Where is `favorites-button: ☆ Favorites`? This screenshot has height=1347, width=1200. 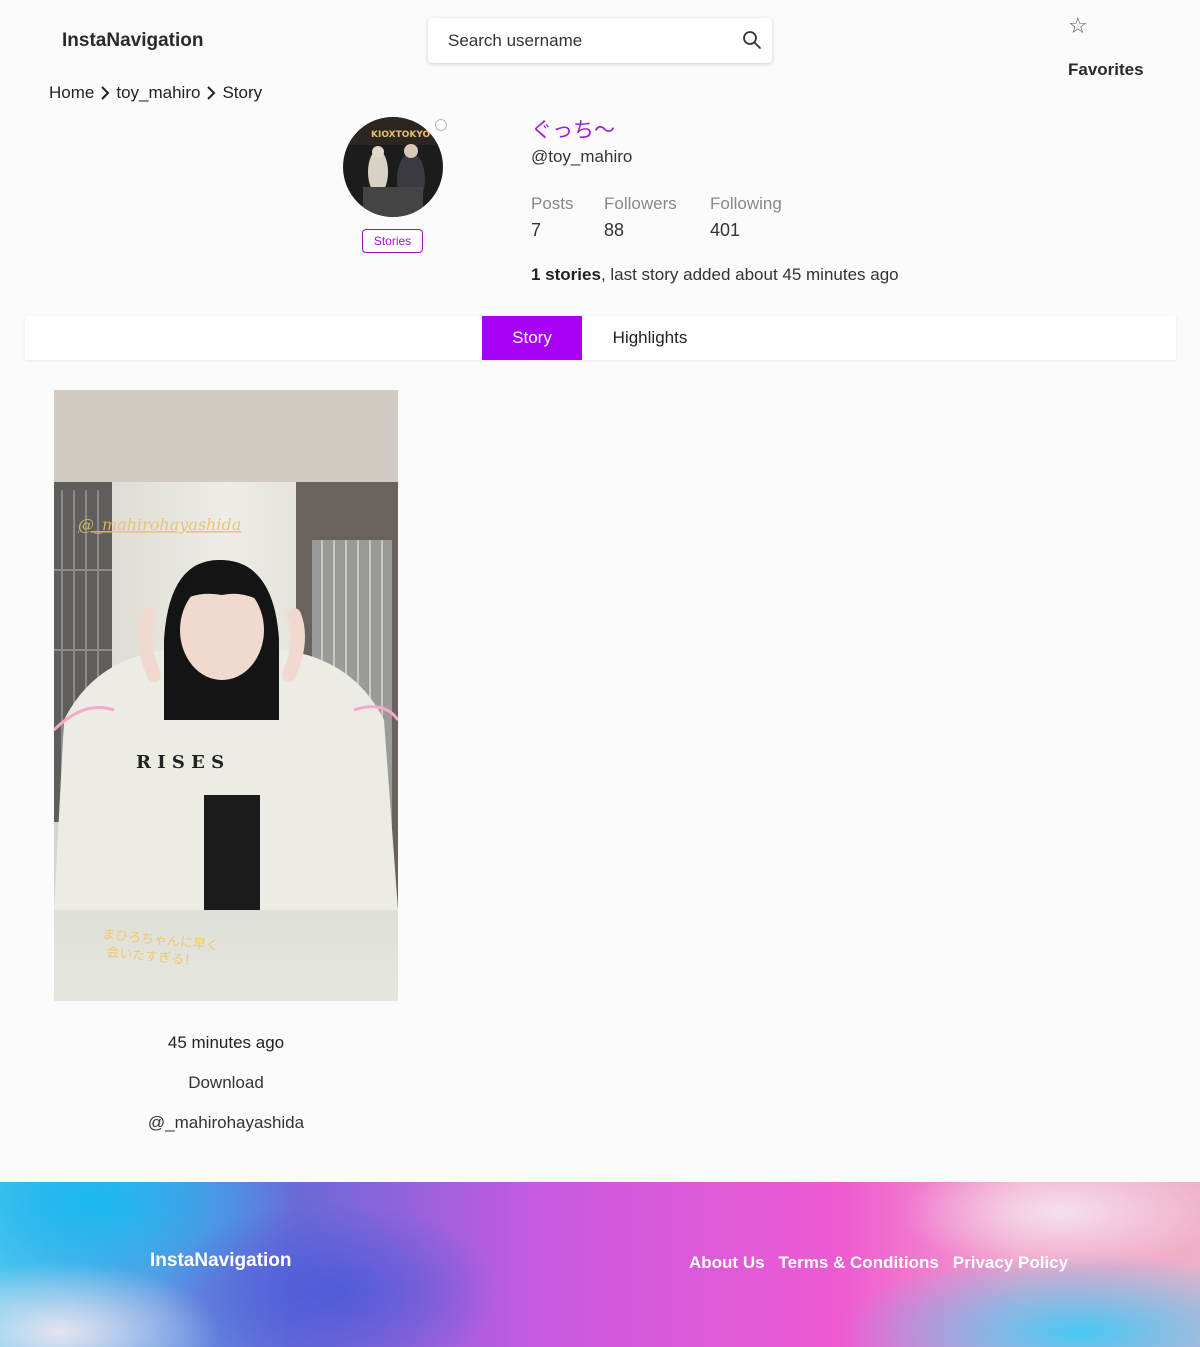 favorites-button: ☆ Favorites is located at coordinates (1113, 46).